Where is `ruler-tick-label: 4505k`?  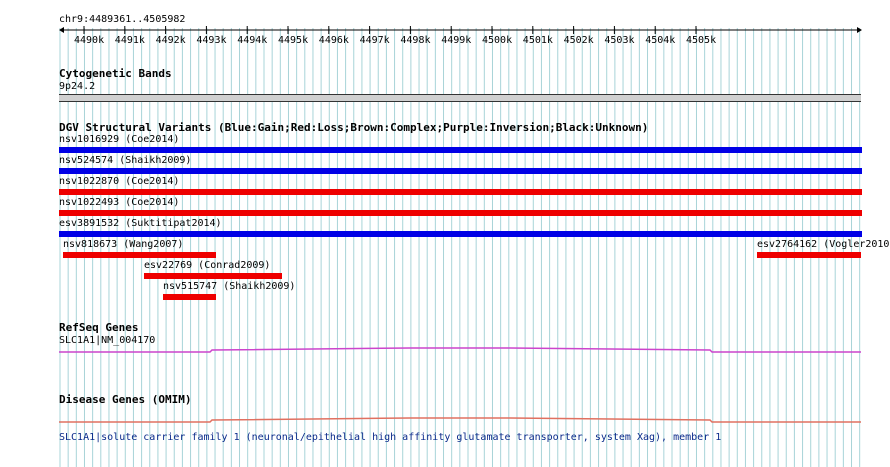 ruler-tick-label: 4505k is located at coordinates (701, 40).